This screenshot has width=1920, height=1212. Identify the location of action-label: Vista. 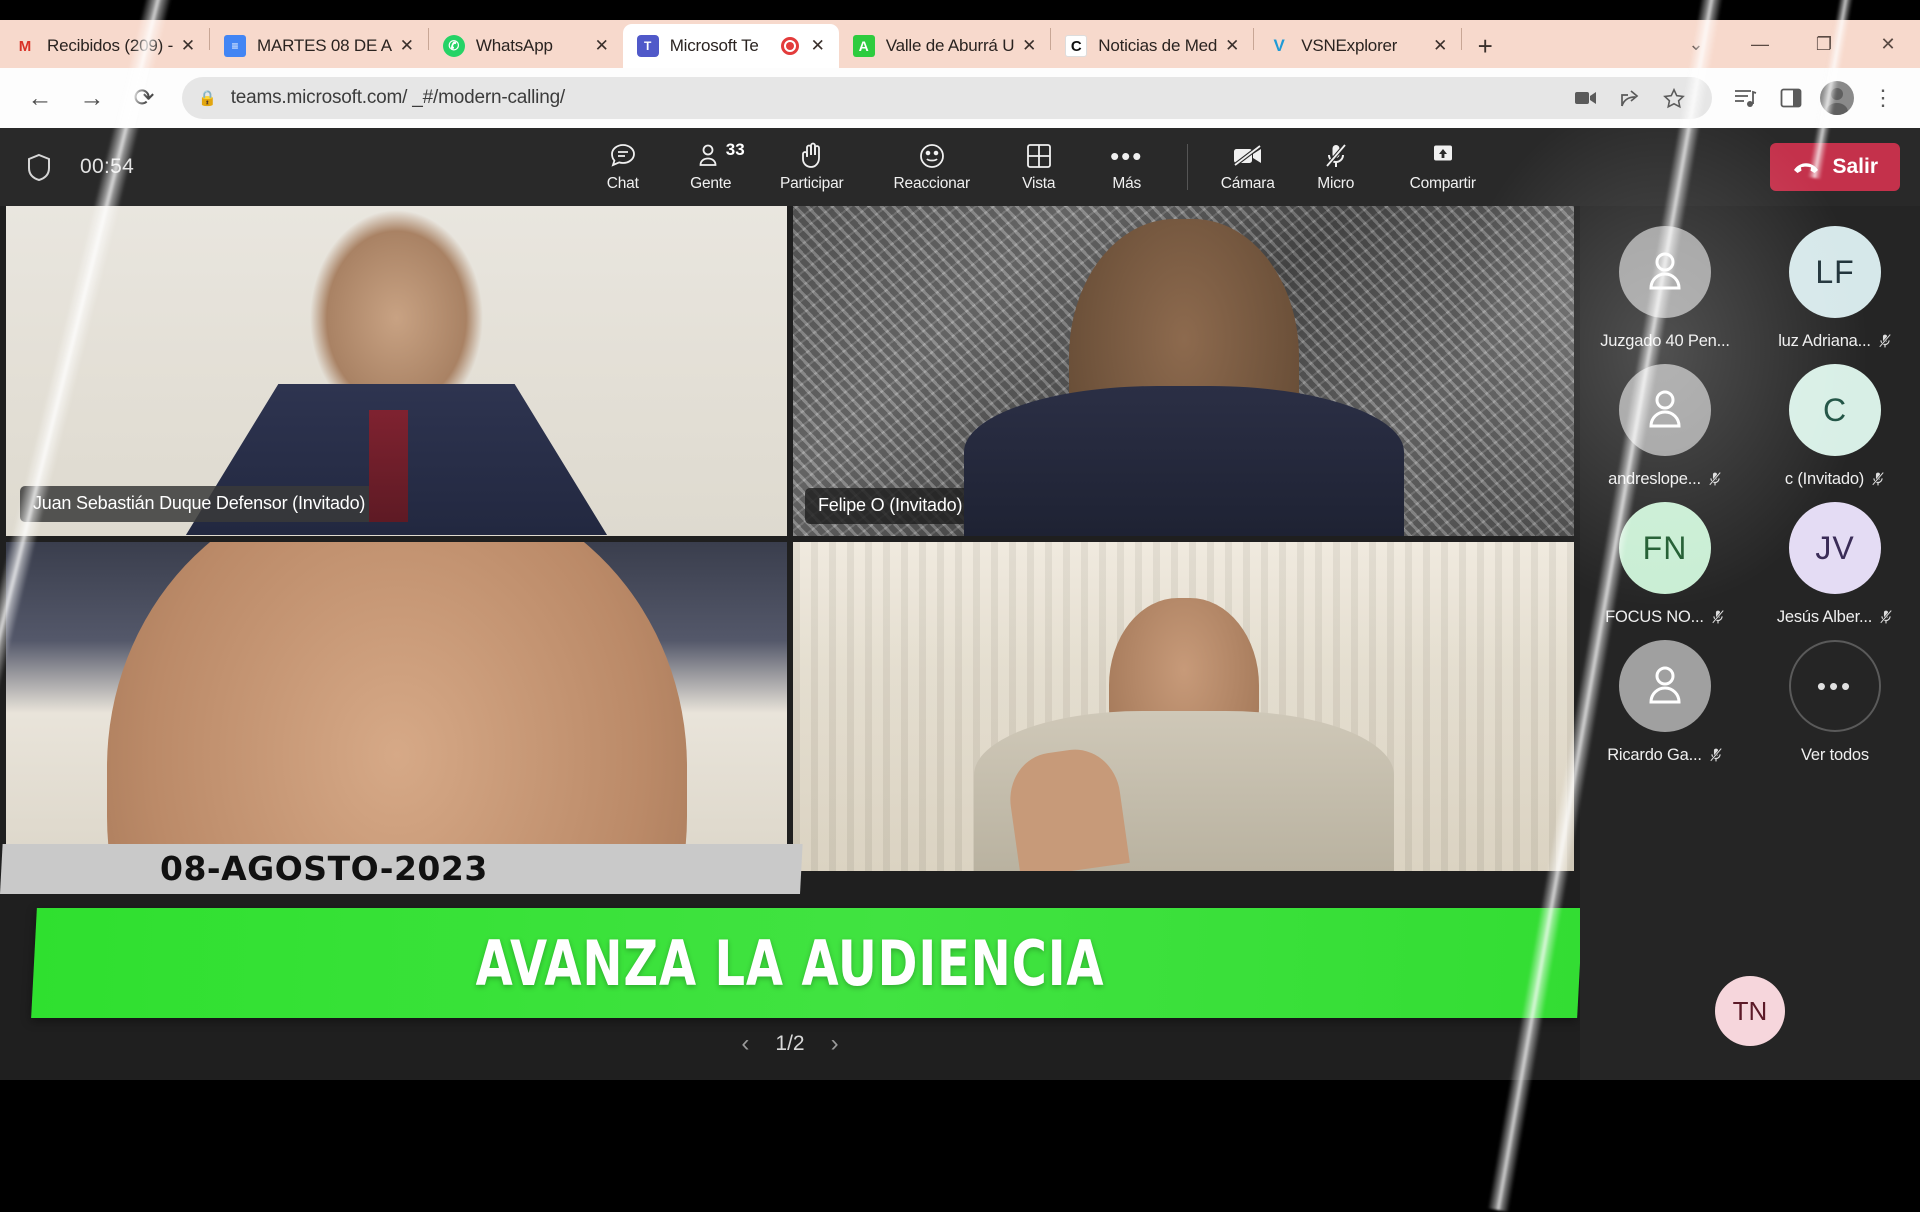
(1039, 183).